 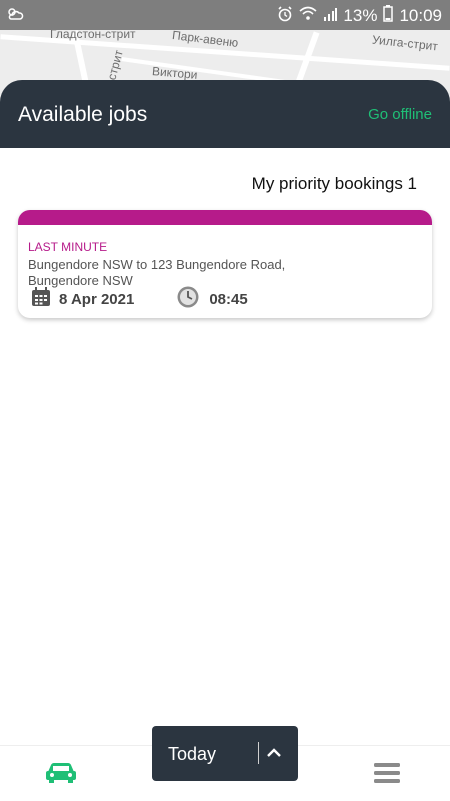 What do you see at coordinates (228, 299) in the screenshot?
I see `job-time: 08:45` at bounding box center [228, 299].